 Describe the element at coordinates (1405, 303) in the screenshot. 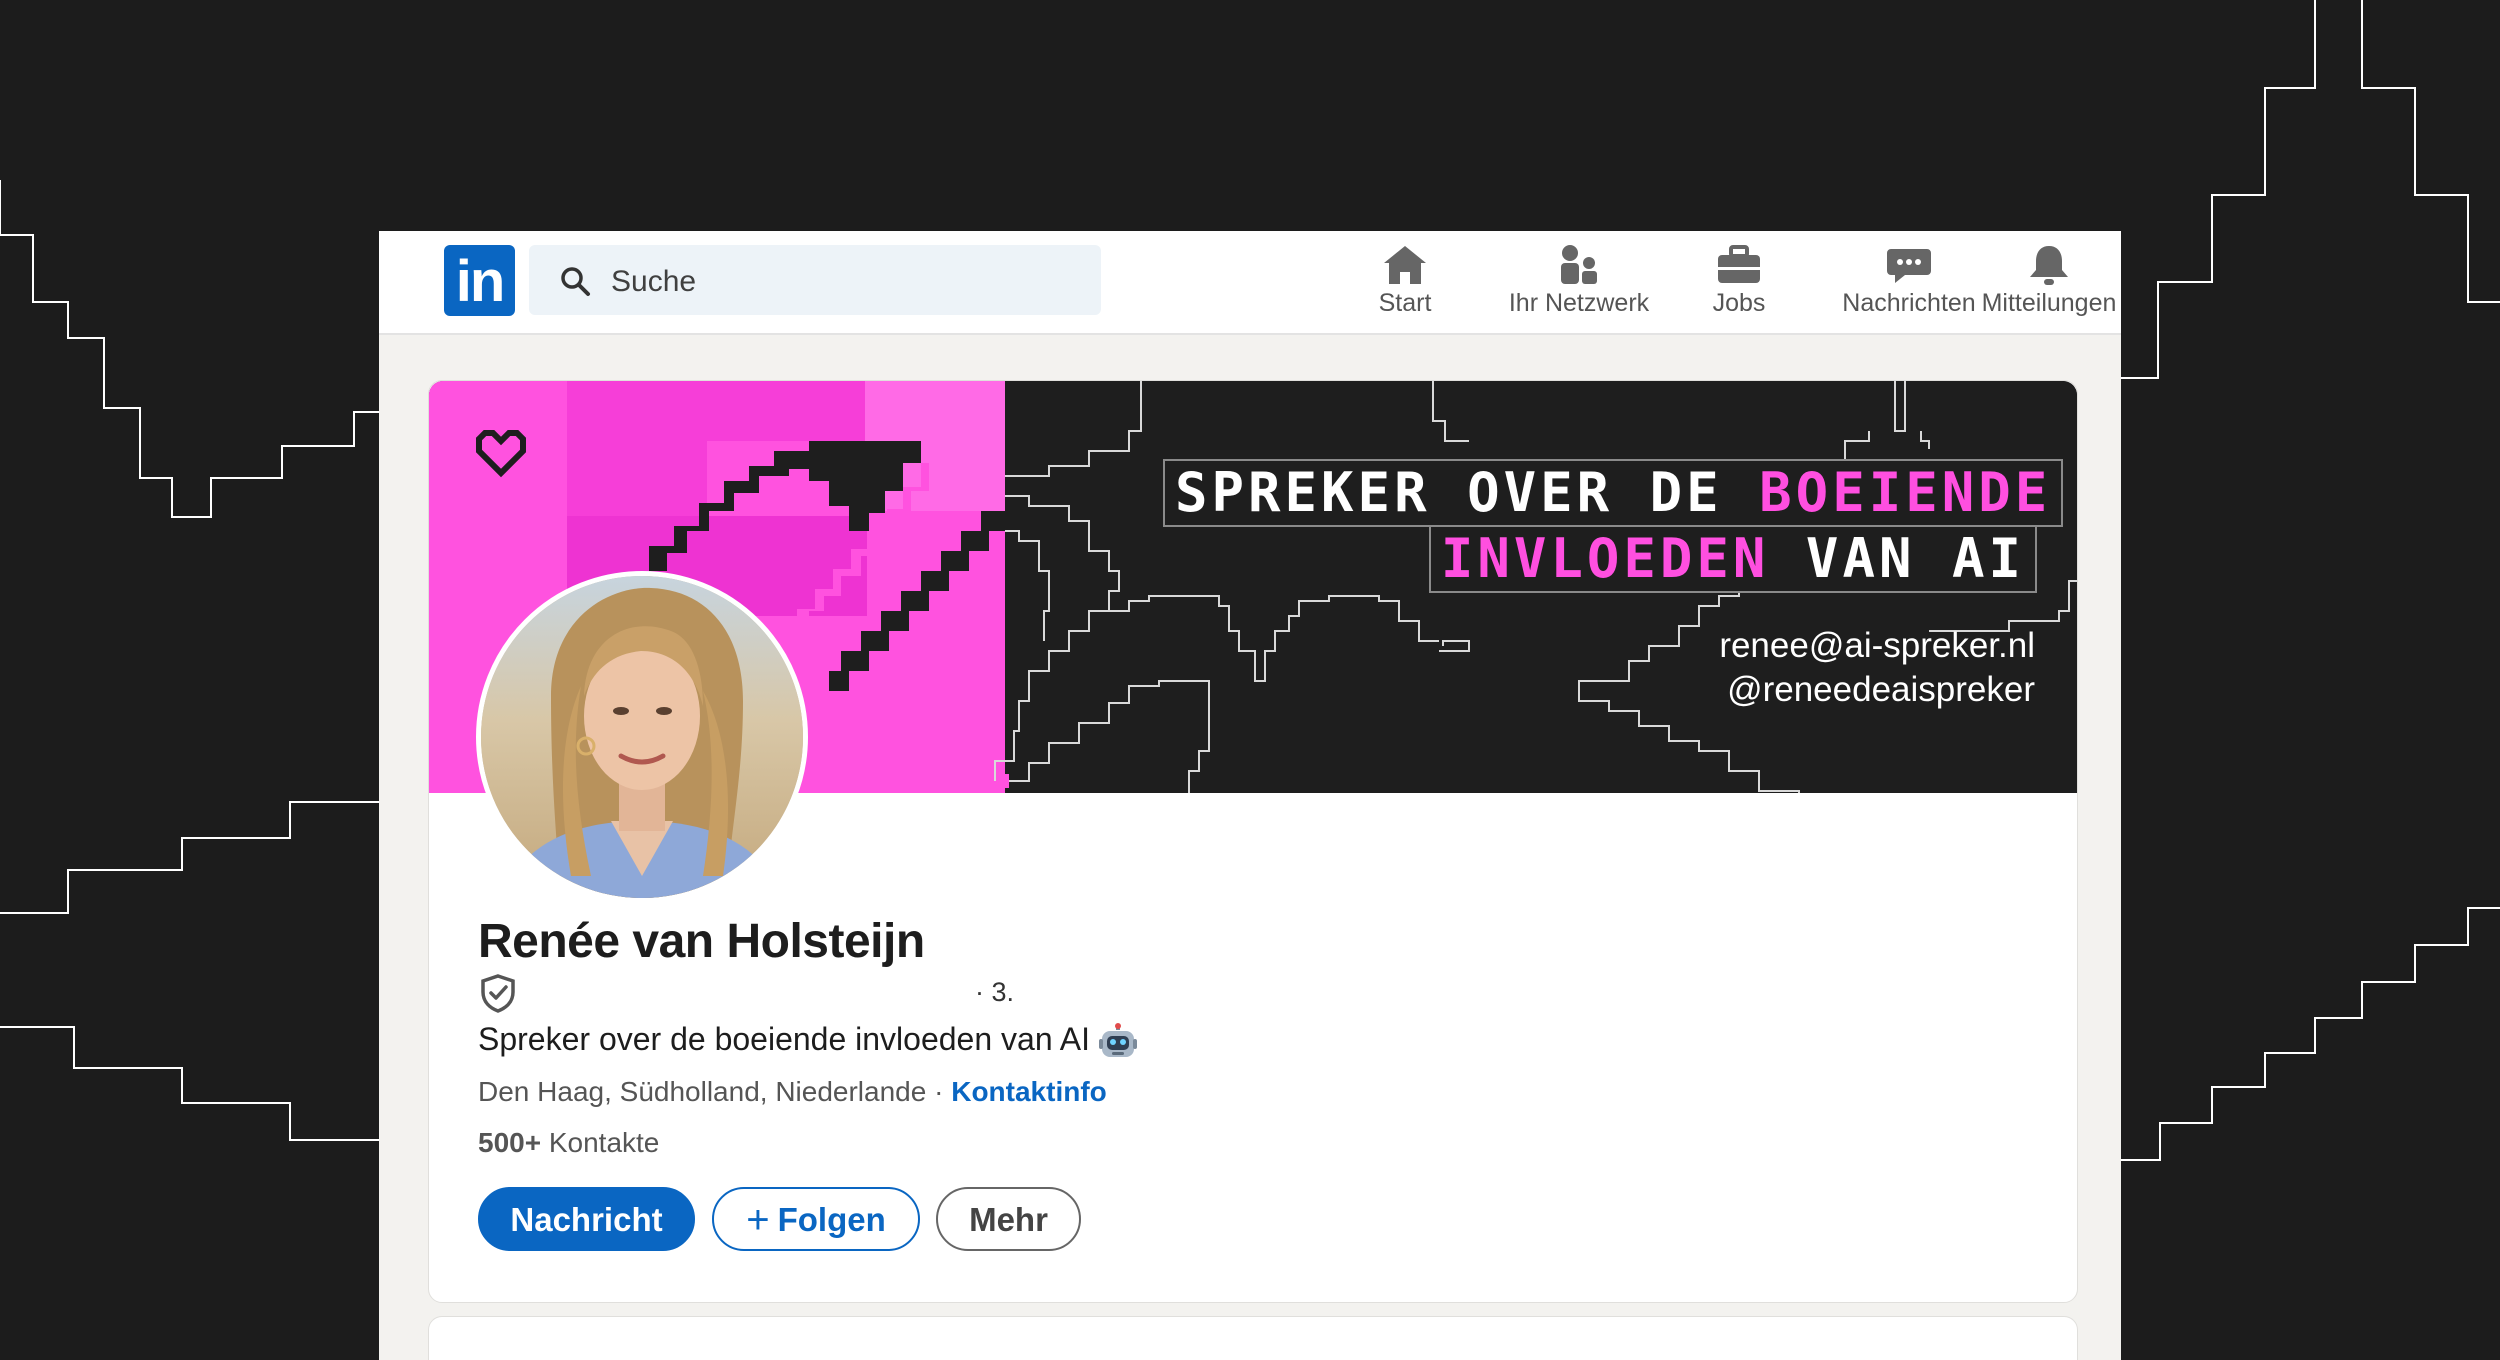

I see `nav-label: Start` at that location.